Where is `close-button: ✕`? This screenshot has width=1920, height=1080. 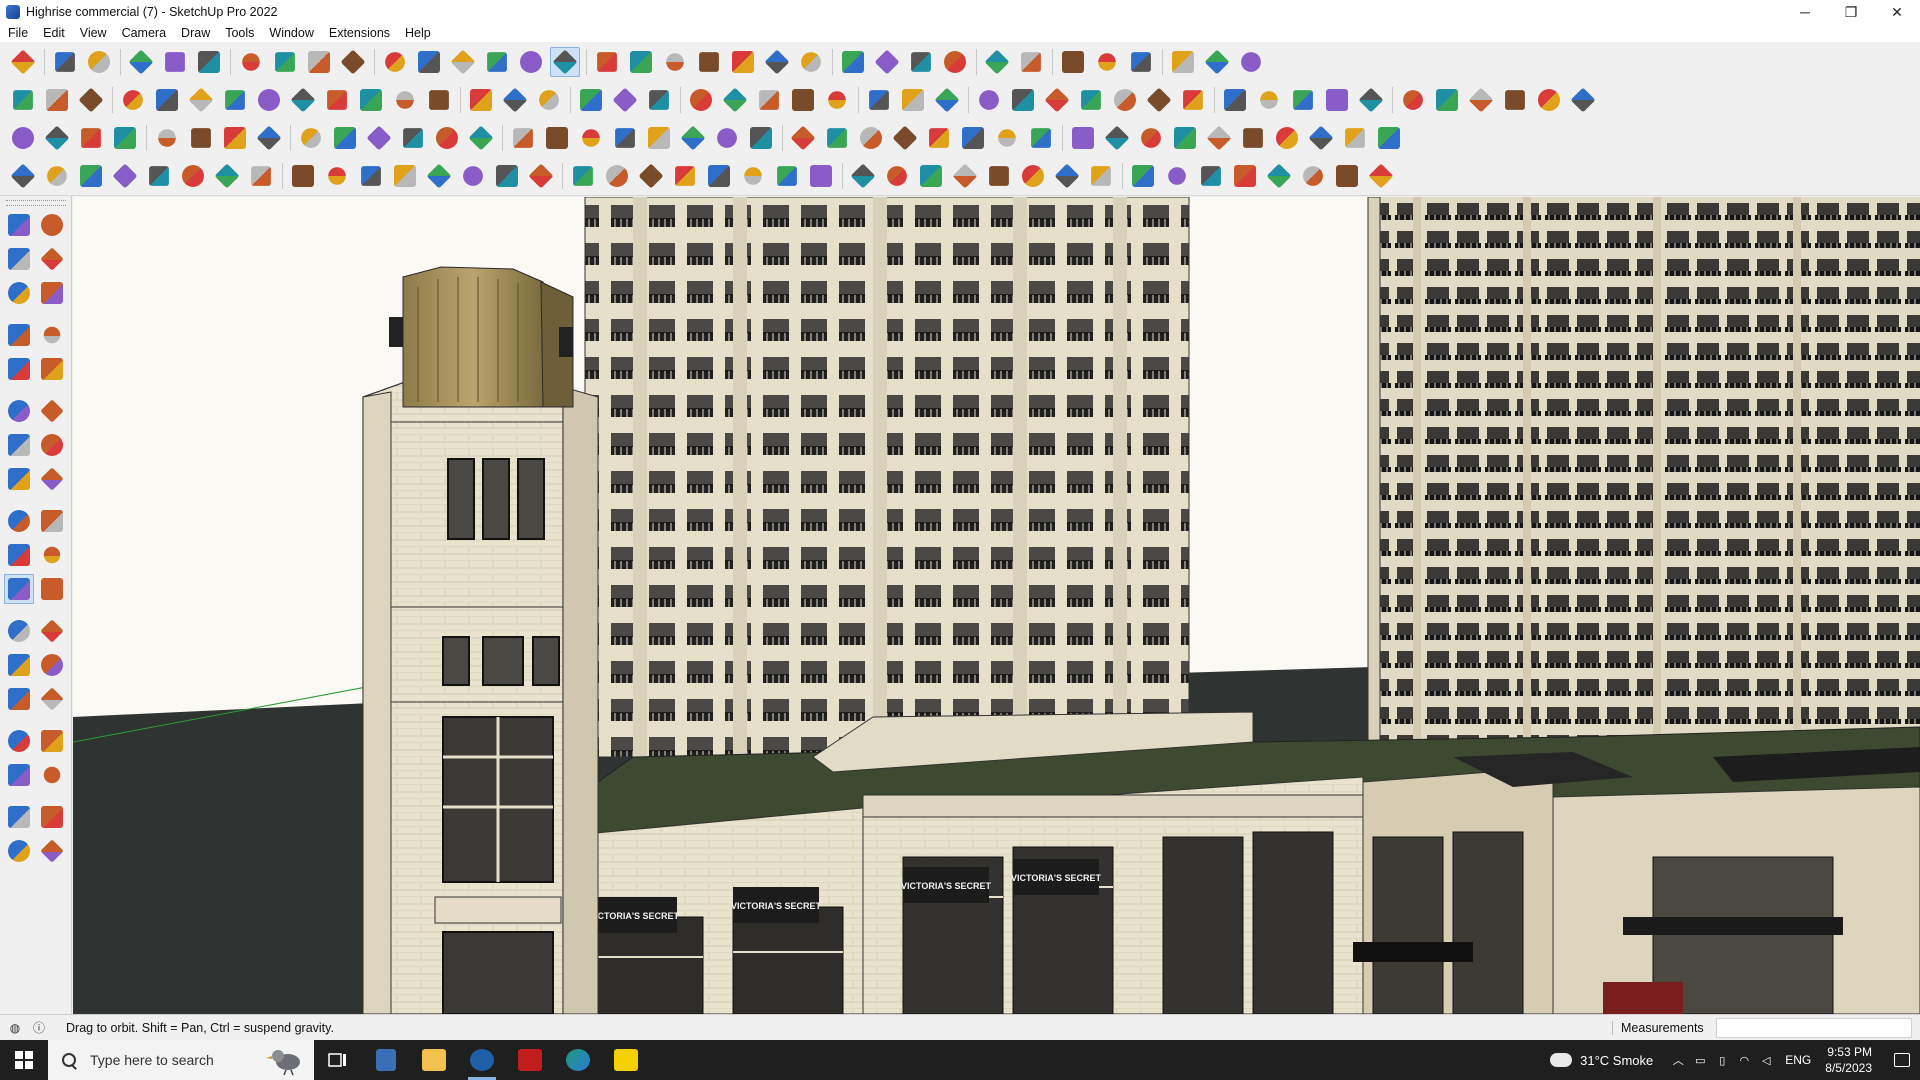
close-button: ✕ is located at coordinates (1897, 12).